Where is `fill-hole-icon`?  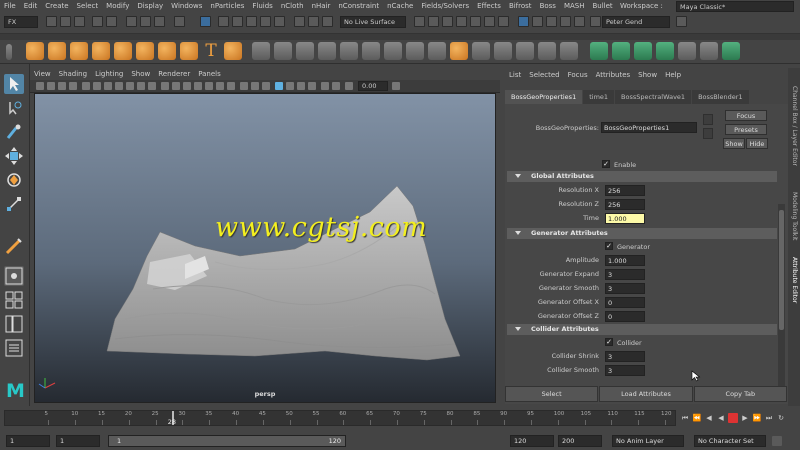
fill-hole-icon is located at coordinates (459, 51).